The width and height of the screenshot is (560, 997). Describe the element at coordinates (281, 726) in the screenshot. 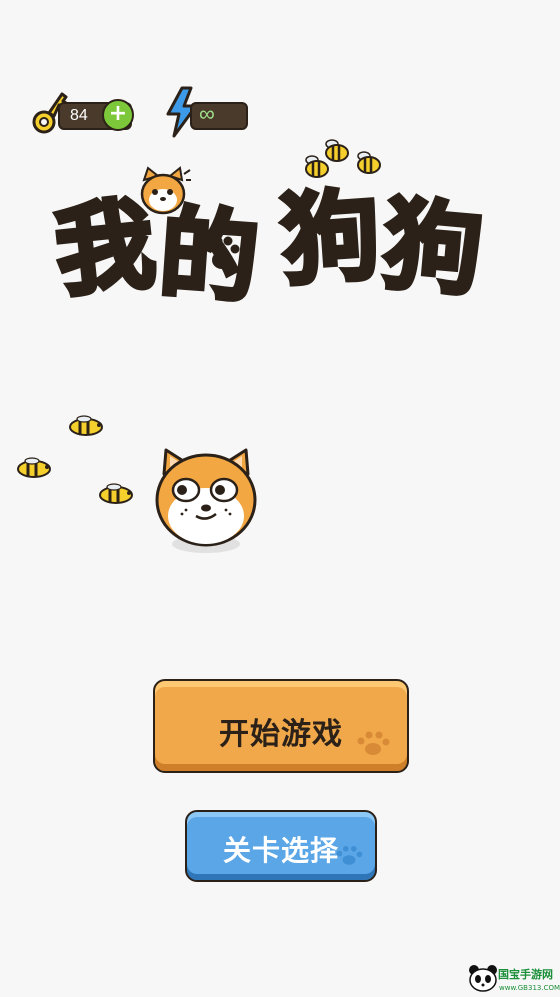

I see `start-game-button: 开始游戏` at that location.